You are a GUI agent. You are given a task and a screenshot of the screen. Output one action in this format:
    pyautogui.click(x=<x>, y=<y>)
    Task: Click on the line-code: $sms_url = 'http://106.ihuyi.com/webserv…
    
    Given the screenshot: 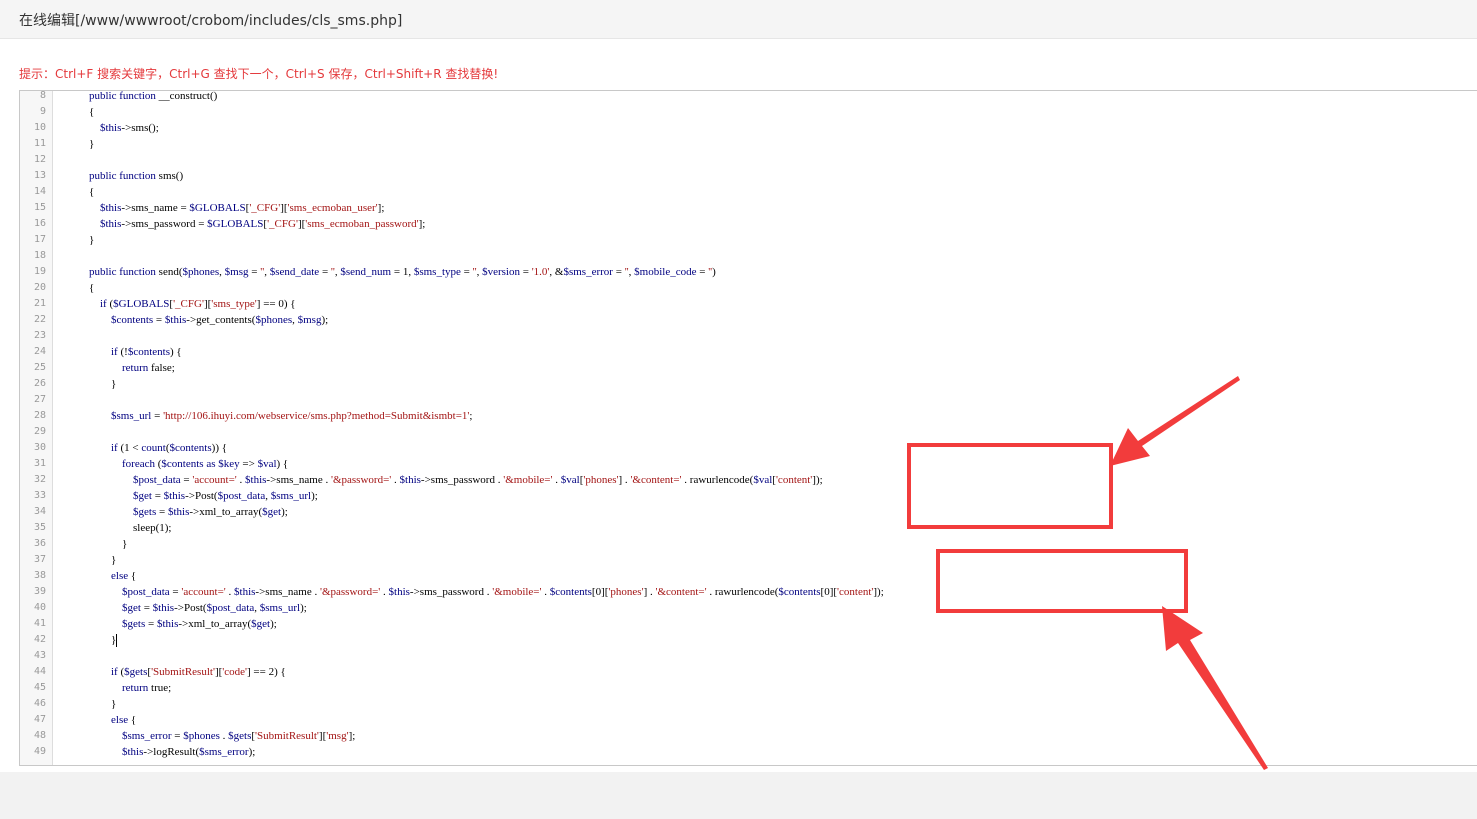 What is the action you would take?
    pyautogui.click(x=275, y=416)
    